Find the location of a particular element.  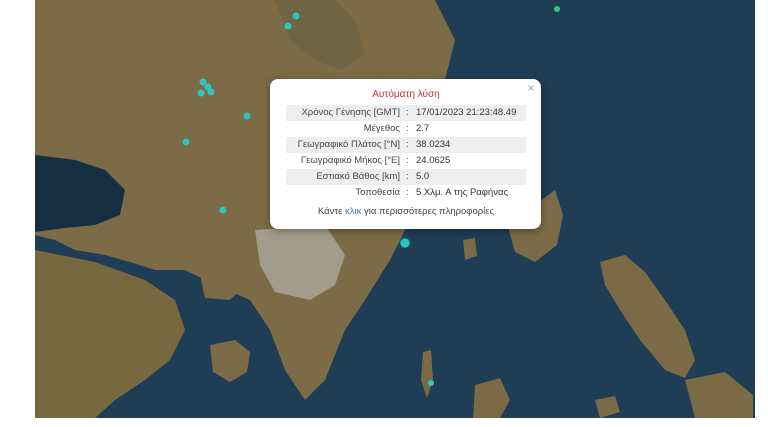

table-row: Μέγεθος: 2.7 is located at coordinates (406, 129).